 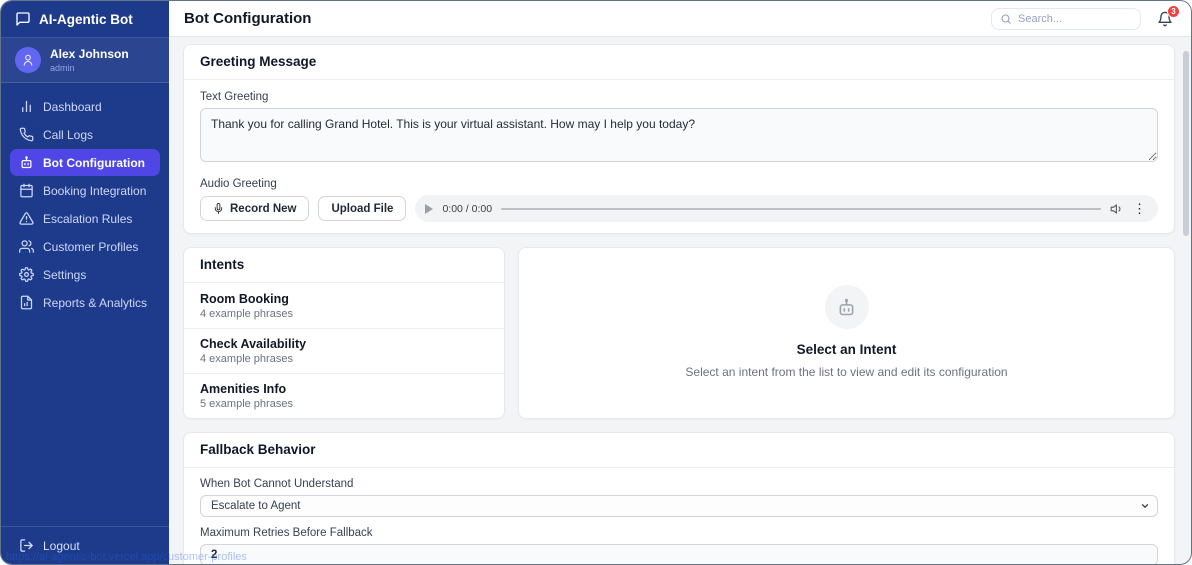 What do you see at coordinates (26, 302) in the screenshot?
I see `report-file-icon` at bounding box center [26, 302].